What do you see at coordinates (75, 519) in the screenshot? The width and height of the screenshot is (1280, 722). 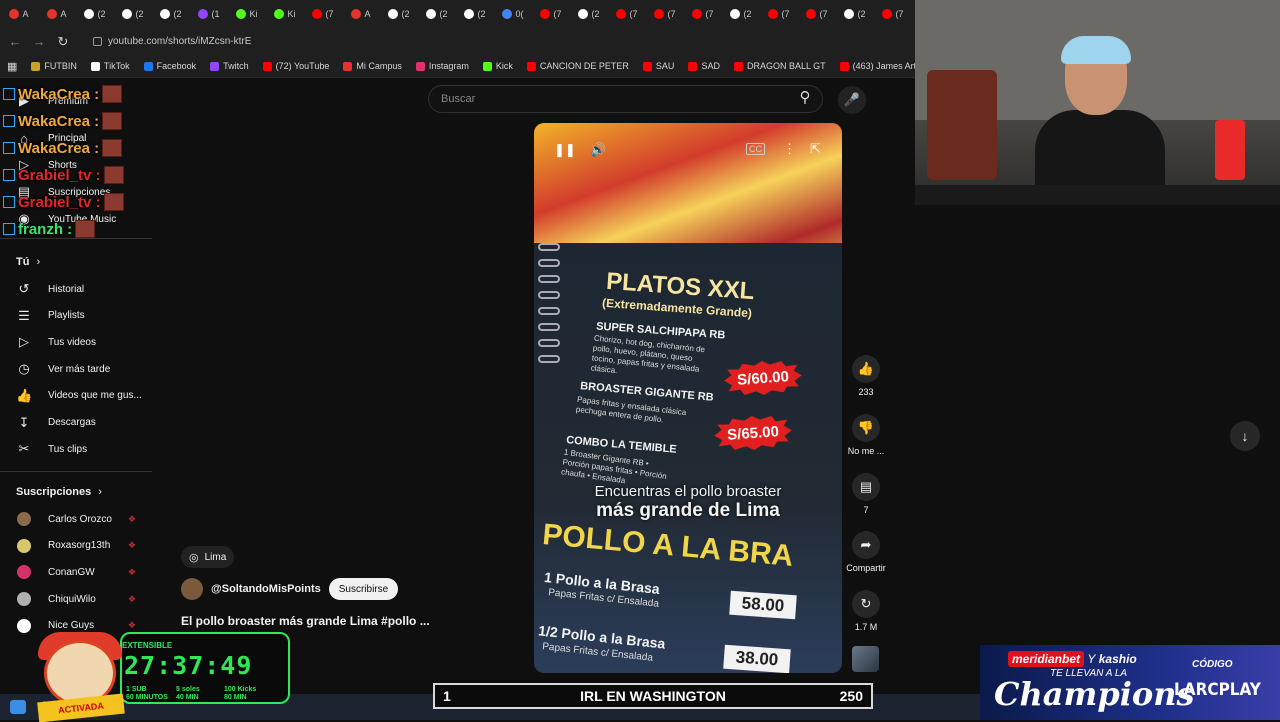 I see `sidebar-item: Carlos Orozco ❖` at bounding box center [75, 519].